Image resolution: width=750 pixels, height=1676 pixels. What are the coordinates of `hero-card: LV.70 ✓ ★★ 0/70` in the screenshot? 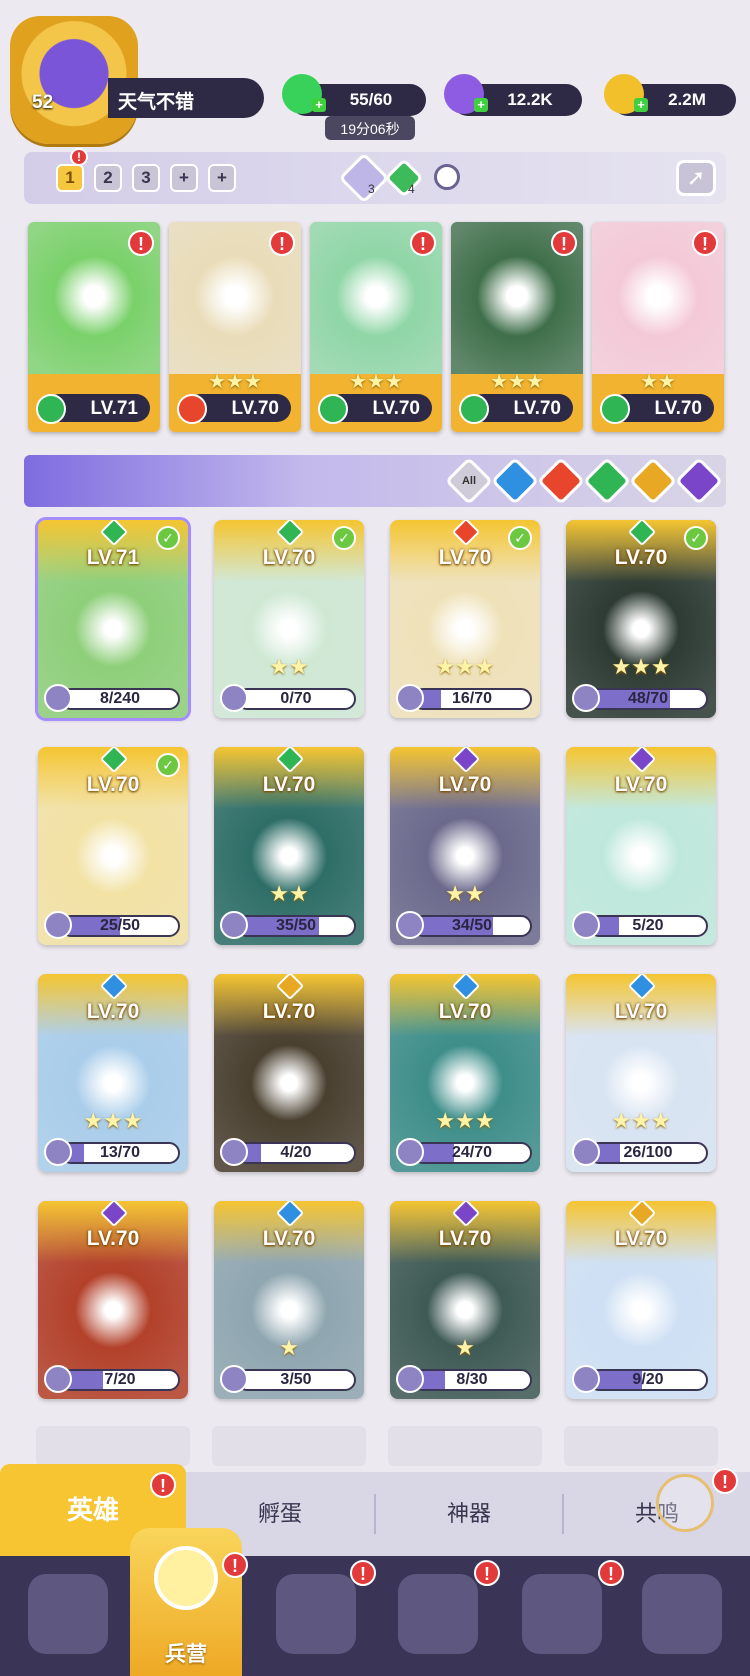 It's located at (289, 619).